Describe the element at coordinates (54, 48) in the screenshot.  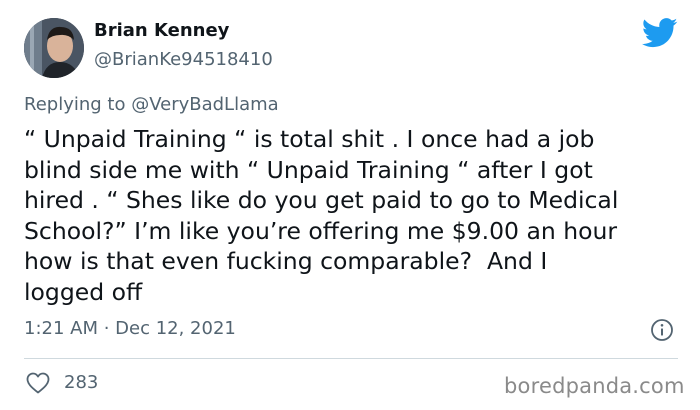
I see `avatar` at that location.